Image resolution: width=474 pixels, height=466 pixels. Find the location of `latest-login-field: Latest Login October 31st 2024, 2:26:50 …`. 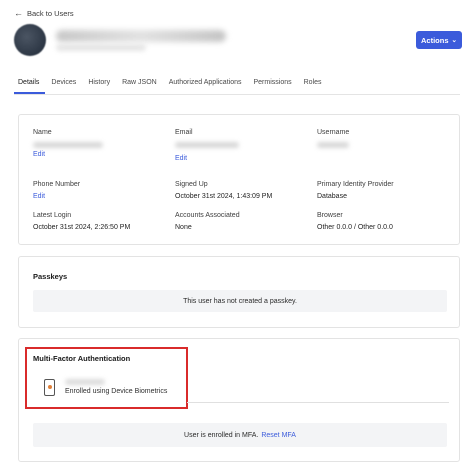

latest-login-field: Latest Login October 31st 2024, 2:26:50 … is located at coordinates (82, 221).